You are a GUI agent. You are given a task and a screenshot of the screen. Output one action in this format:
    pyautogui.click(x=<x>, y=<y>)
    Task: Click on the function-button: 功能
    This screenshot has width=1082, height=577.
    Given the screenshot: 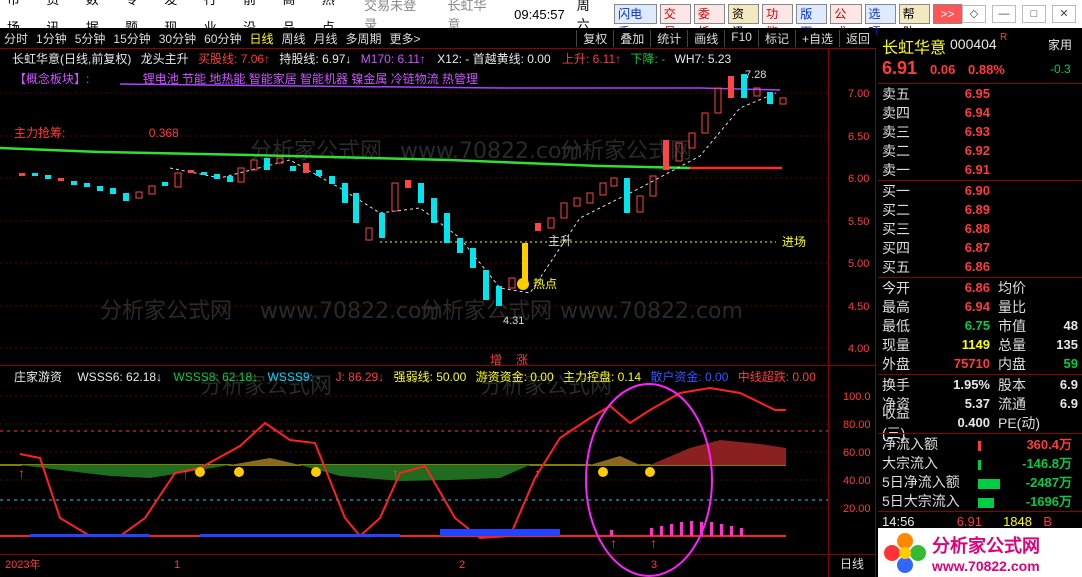 What is the action you would take?
    pyautogui.click(x=778, y=21)
    